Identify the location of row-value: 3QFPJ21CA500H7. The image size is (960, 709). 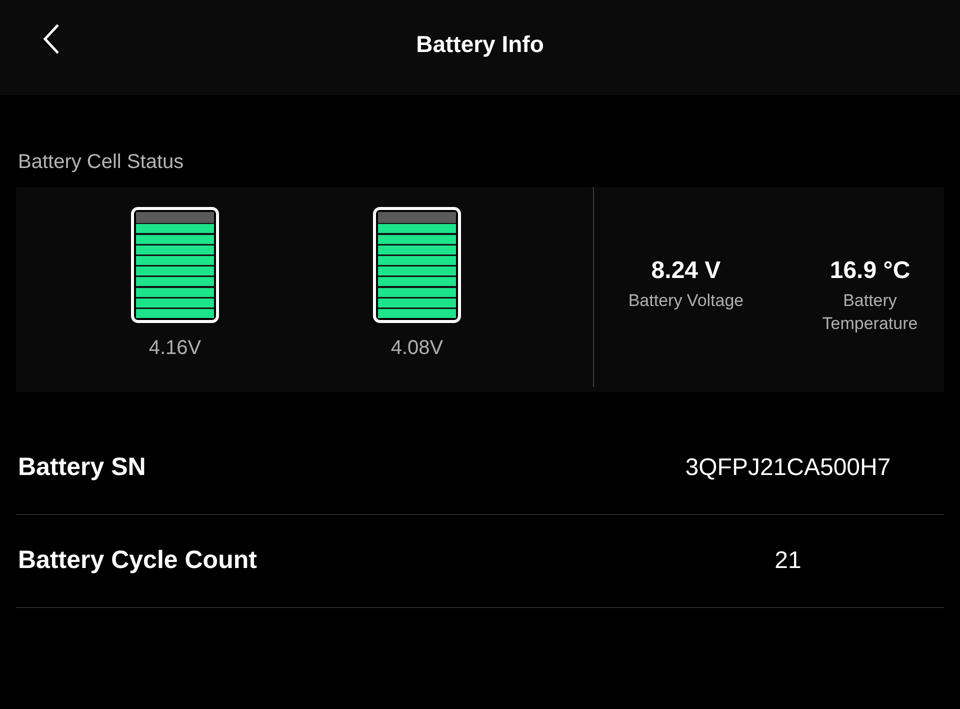
(788, 468).